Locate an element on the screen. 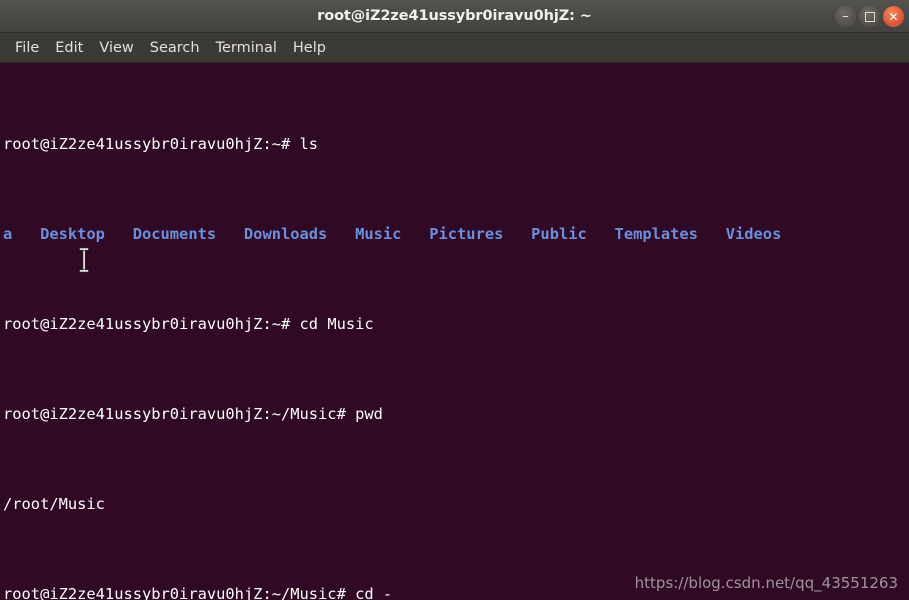 The width and height of the screenshot is (909, 600). command-output: /root/Music is located at coordinates (54, 503).